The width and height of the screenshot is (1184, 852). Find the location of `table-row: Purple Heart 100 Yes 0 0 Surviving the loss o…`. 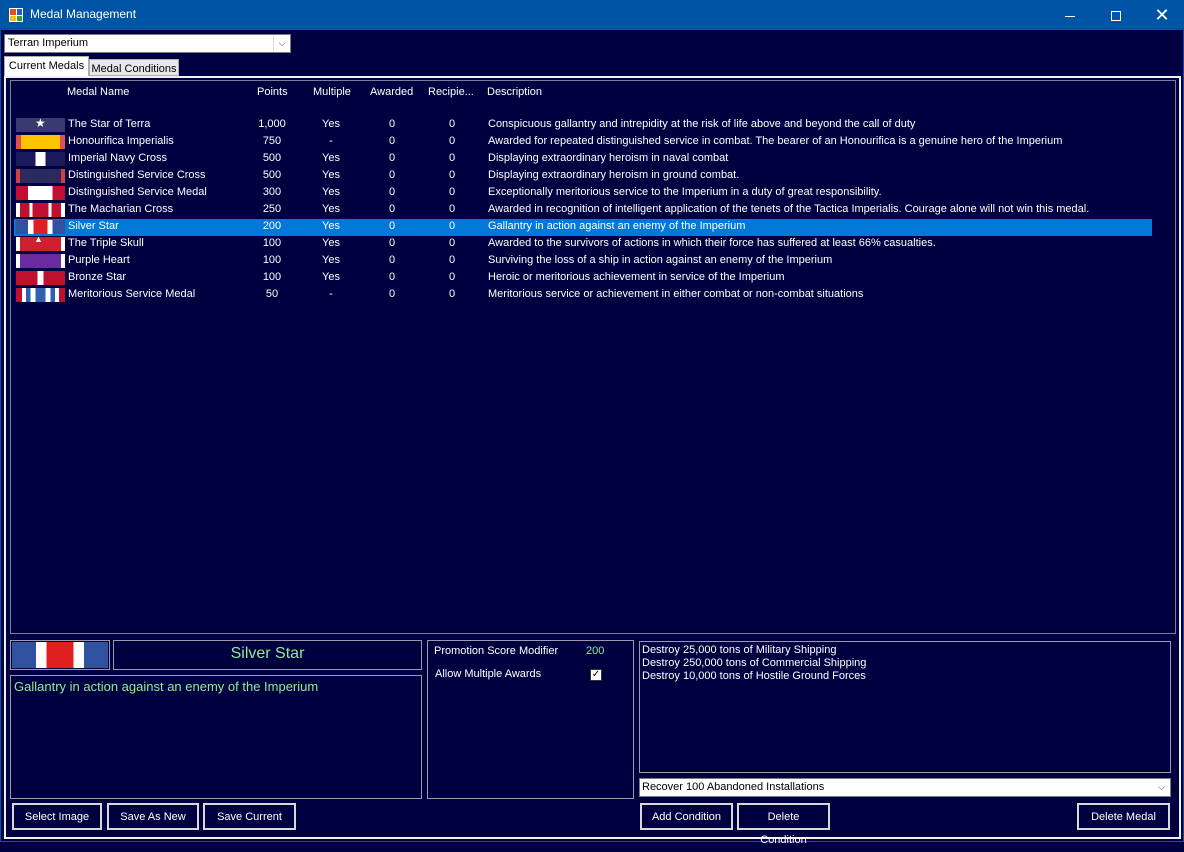

table-row: Purple Heart 100 Yes 0 0 Surviving the loss o… is located at coordinates (583, 261).